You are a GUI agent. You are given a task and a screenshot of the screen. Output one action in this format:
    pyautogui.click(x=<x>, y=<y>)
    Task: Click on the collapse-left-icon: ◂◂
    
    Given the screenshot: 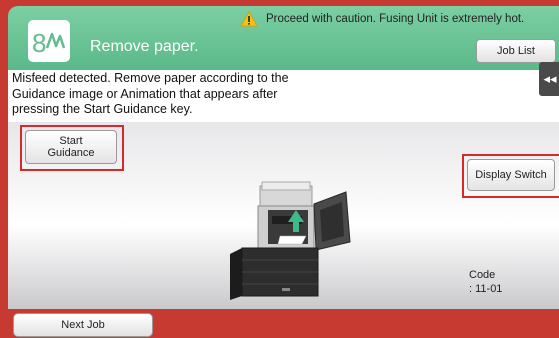 What is the action you would take?
    pyautogui.click(x=549, y=79)
    